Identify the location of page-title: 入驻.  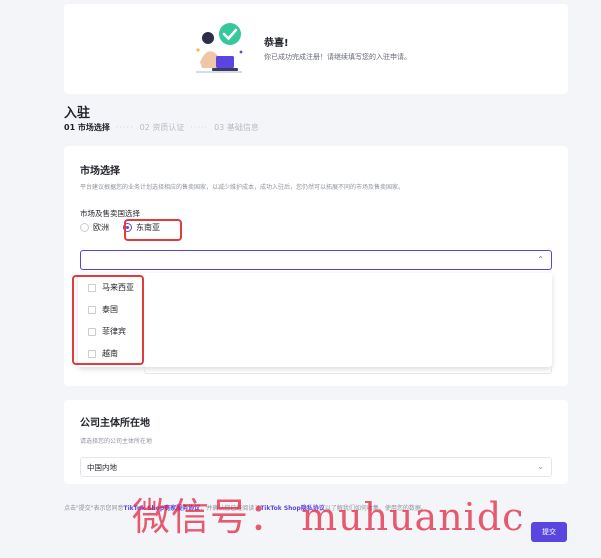
(77, 113).